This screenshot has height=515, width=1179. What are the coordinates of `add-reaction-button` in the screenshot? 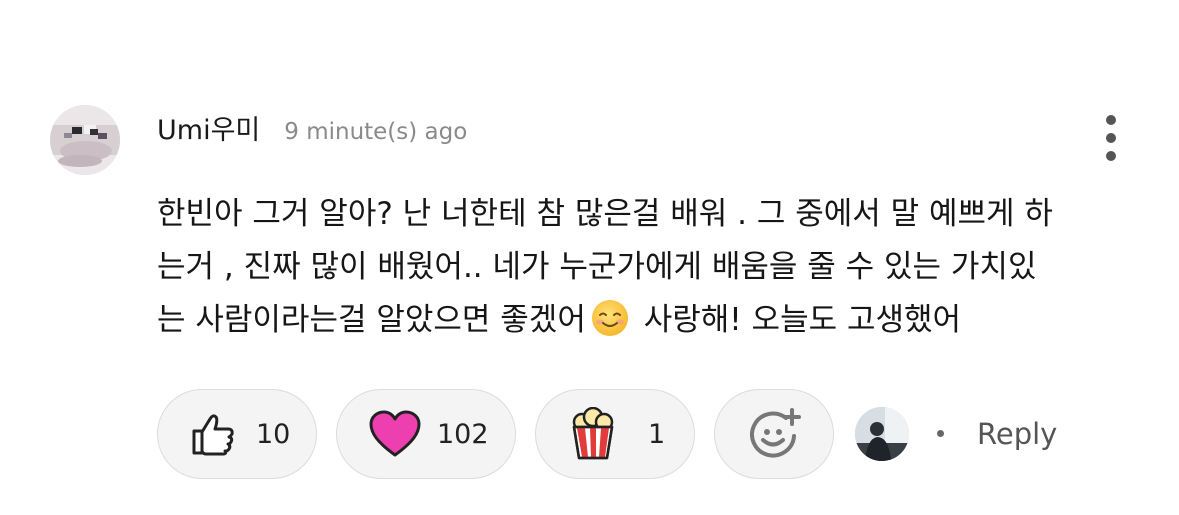 It's located at (774, 434).